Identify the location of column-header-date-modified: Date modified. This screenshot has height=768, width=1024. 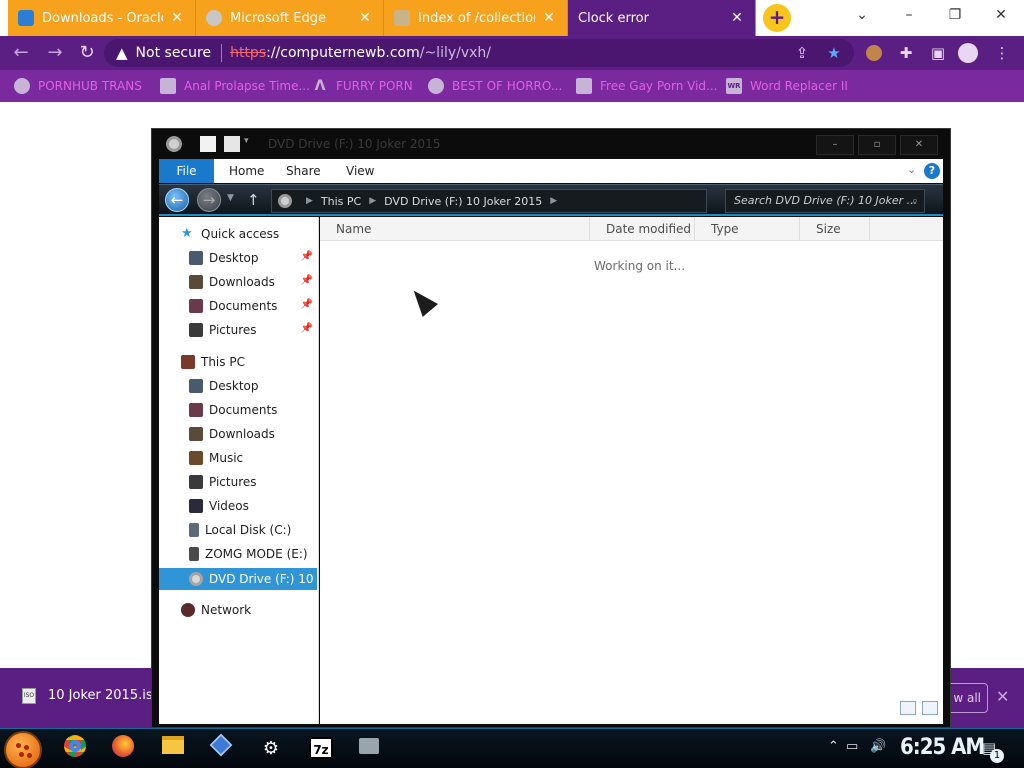
(642, 229).